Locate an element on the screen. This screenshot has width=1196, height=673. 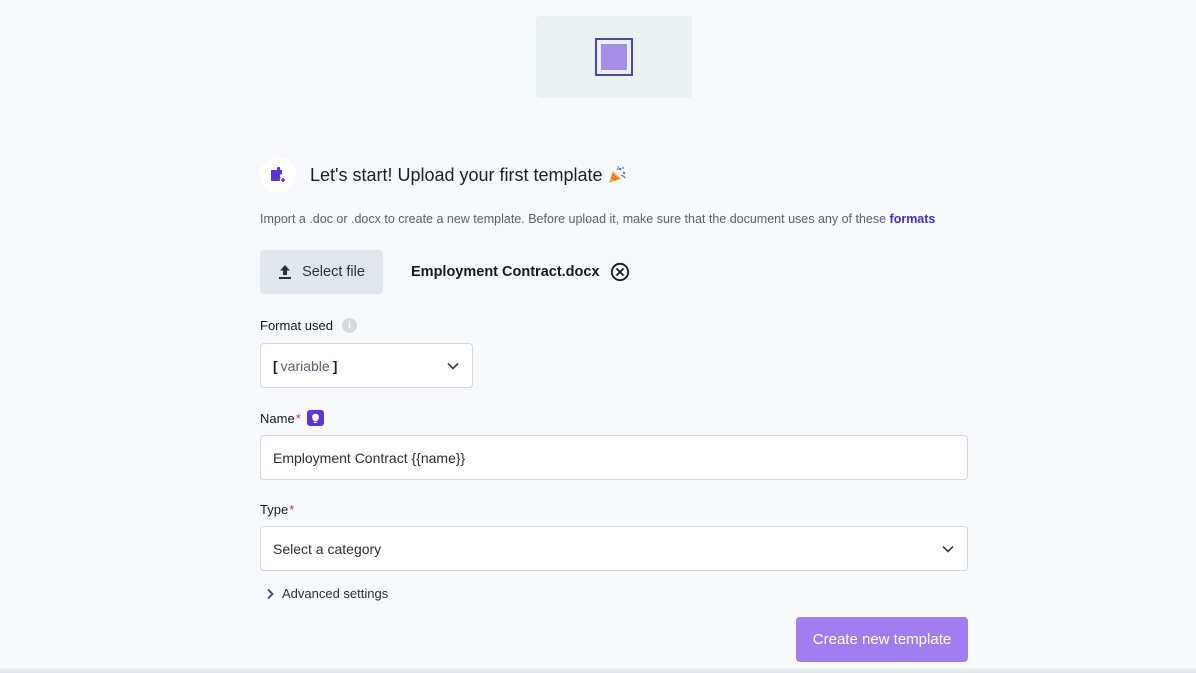
upload-icon is located at coordinates (285, 272).